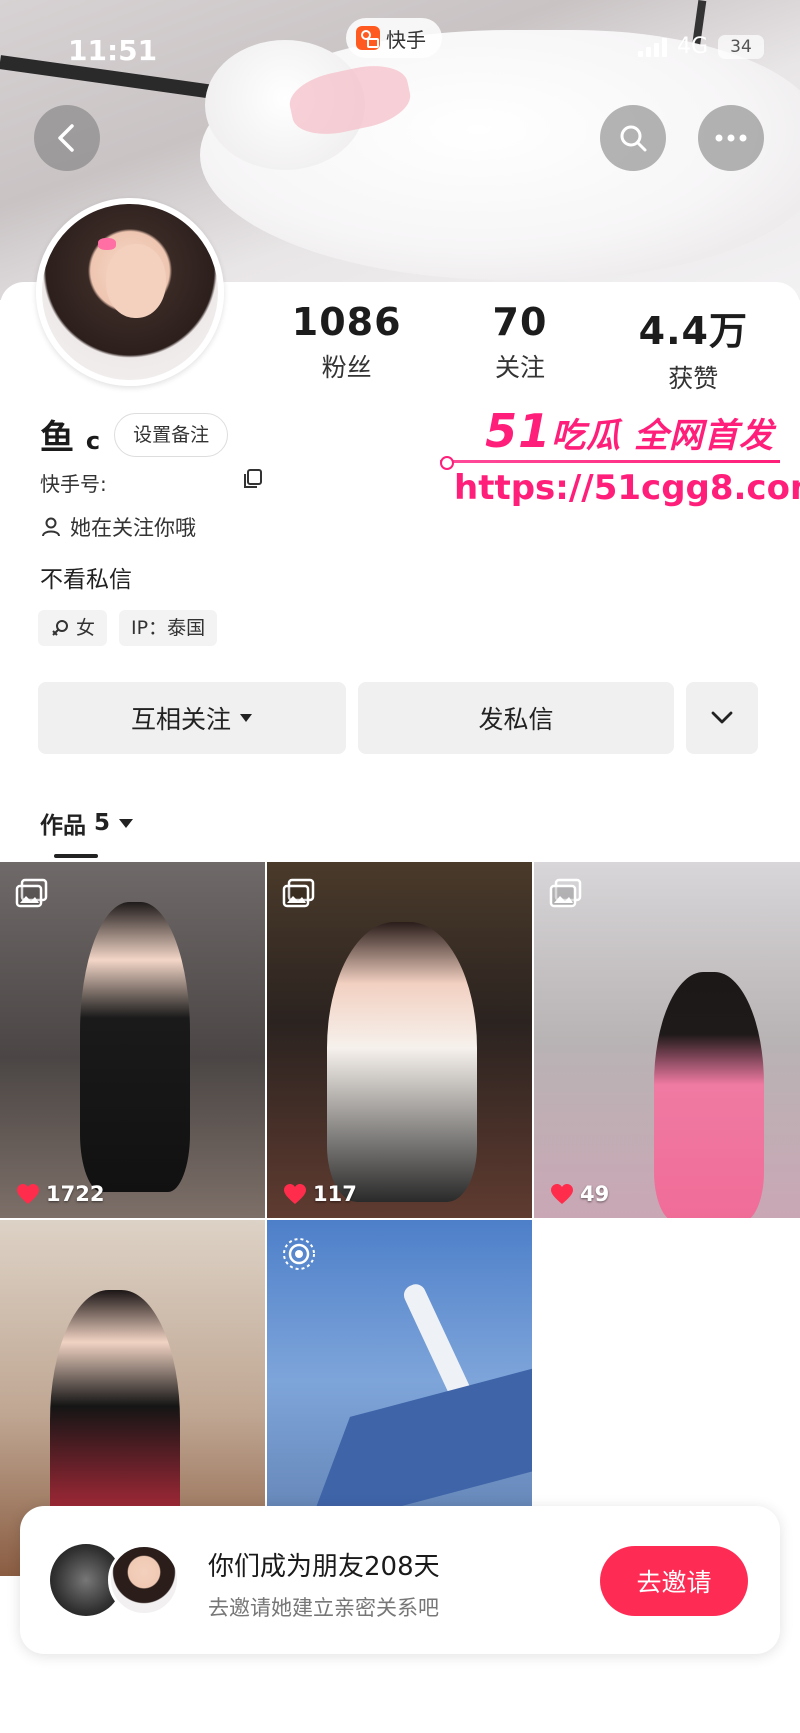 This screenshot has height=1733, width=800. I want to click on expand-button, so click(722, 718).